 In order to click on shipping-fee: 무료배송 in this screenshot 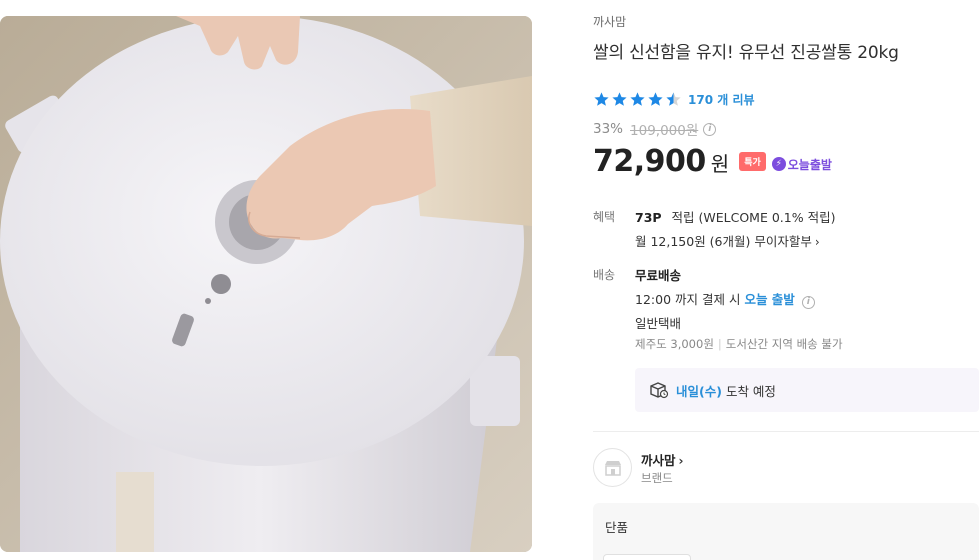, I will do `click(658, 275)`.